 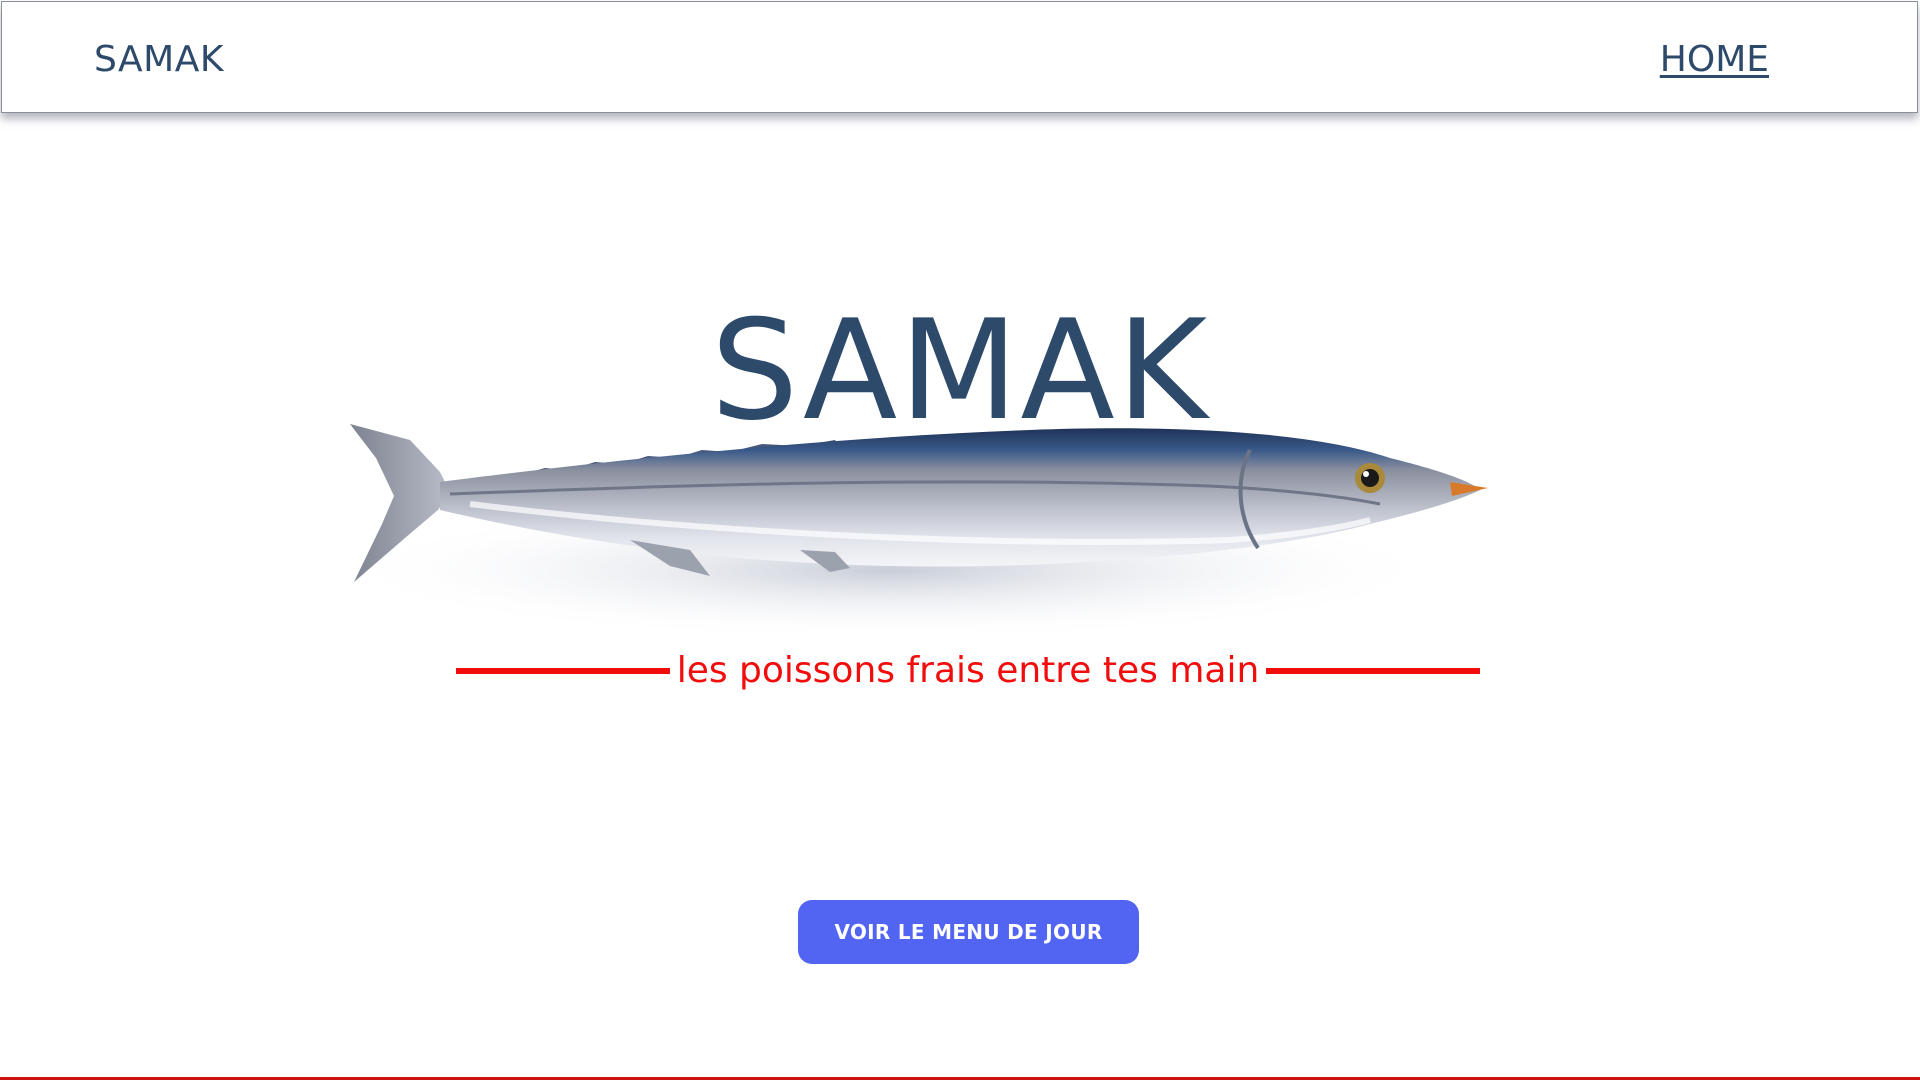 I want to click on navbar-brand: SAMAK, so click(x=159, y=60).